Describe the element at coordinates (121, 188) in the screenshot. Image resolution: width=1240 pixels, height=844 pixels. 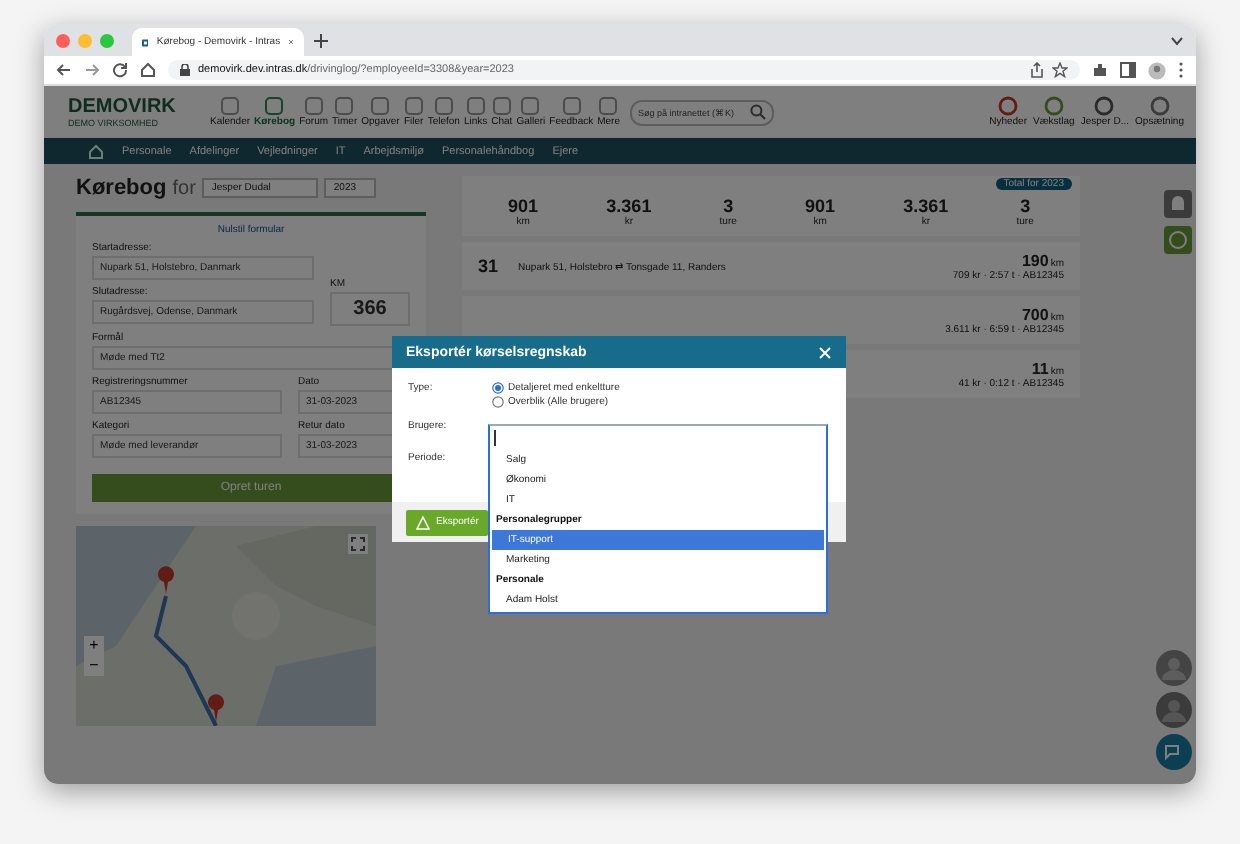
I see `page-title: Kørebog` at that location.